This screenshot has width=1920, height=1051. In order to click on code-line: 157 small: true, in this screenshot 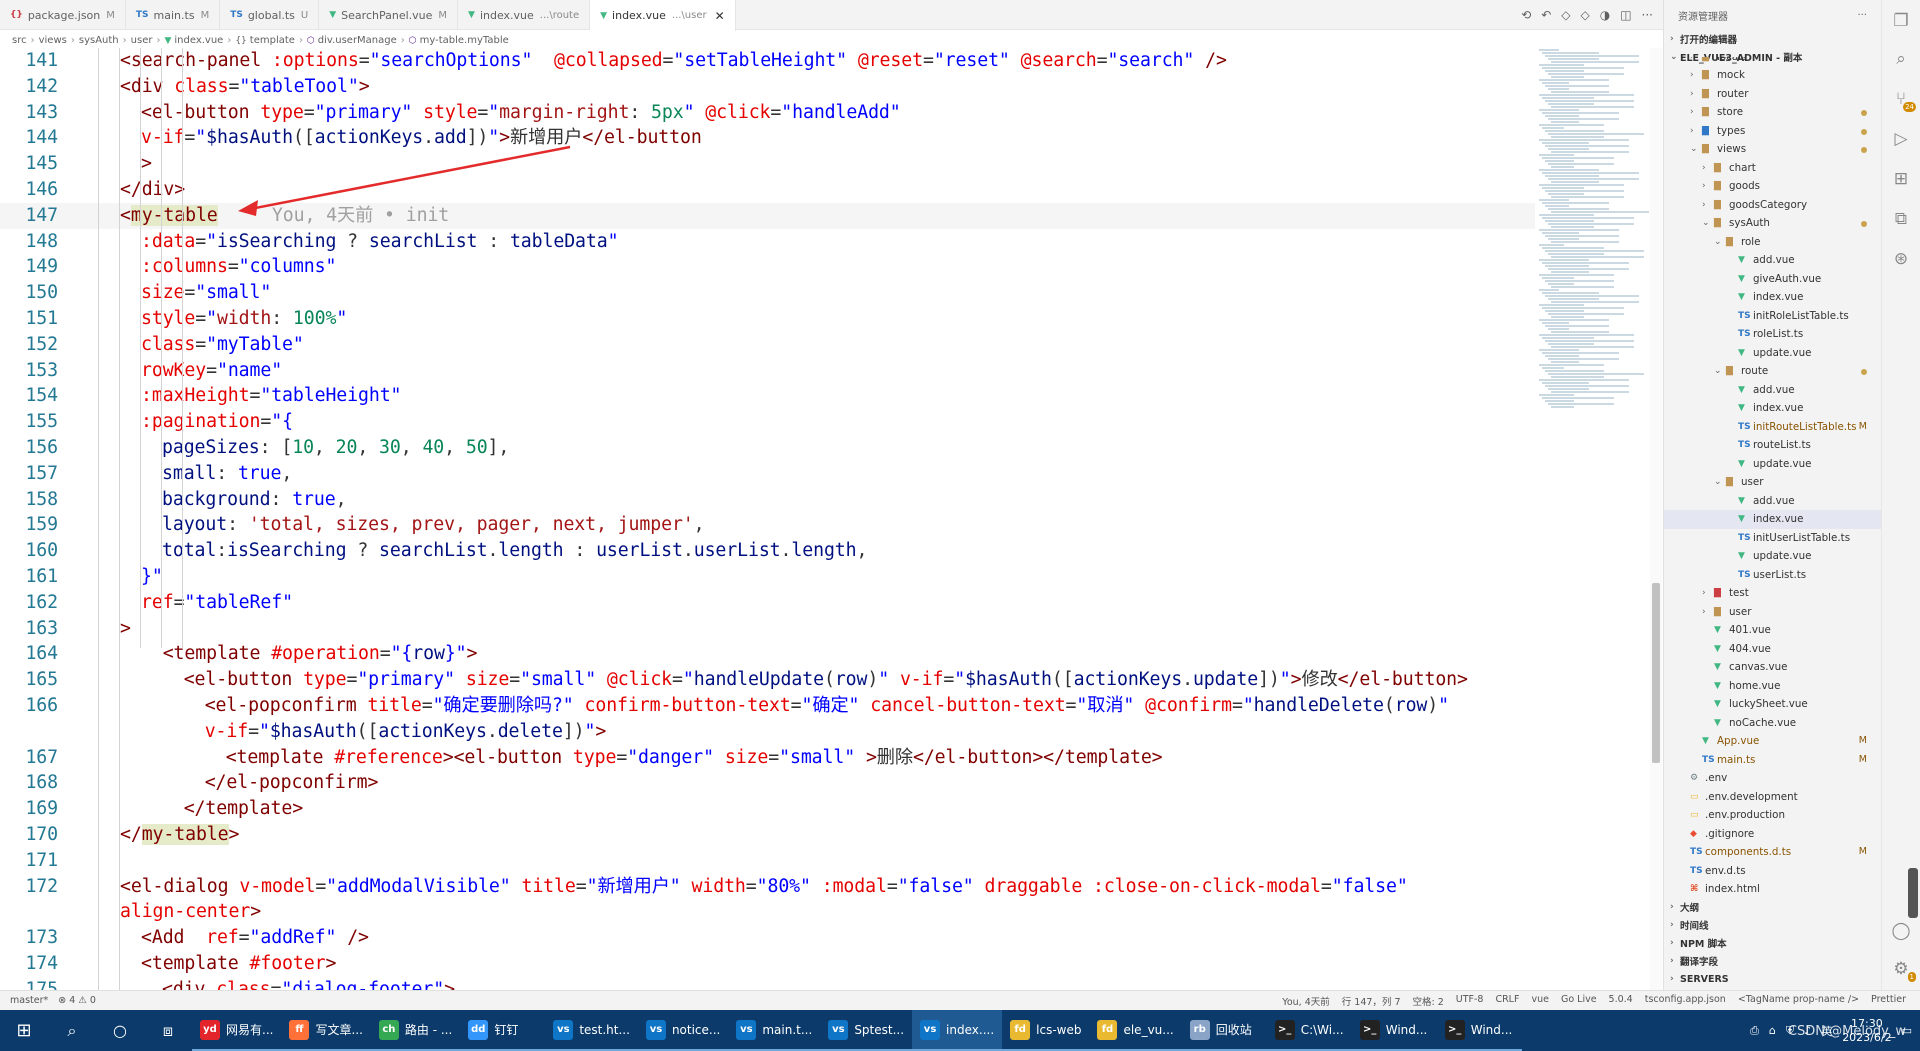, I will do `click(767, 474)`.